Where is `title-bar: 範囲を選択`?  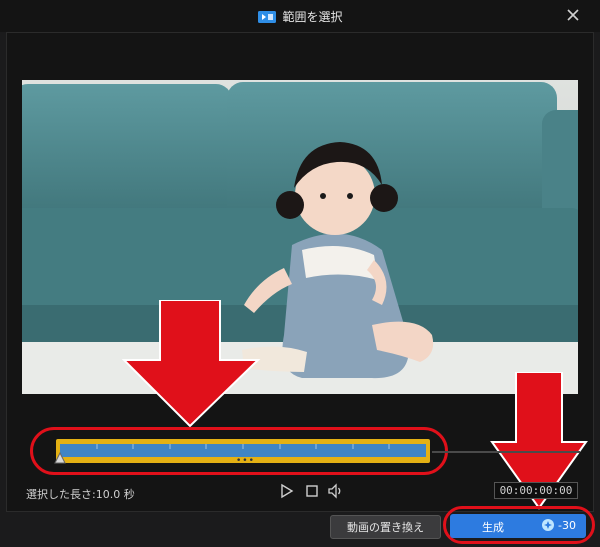 title-bar: 範囲を選択 is located at coordinates (300, 16).